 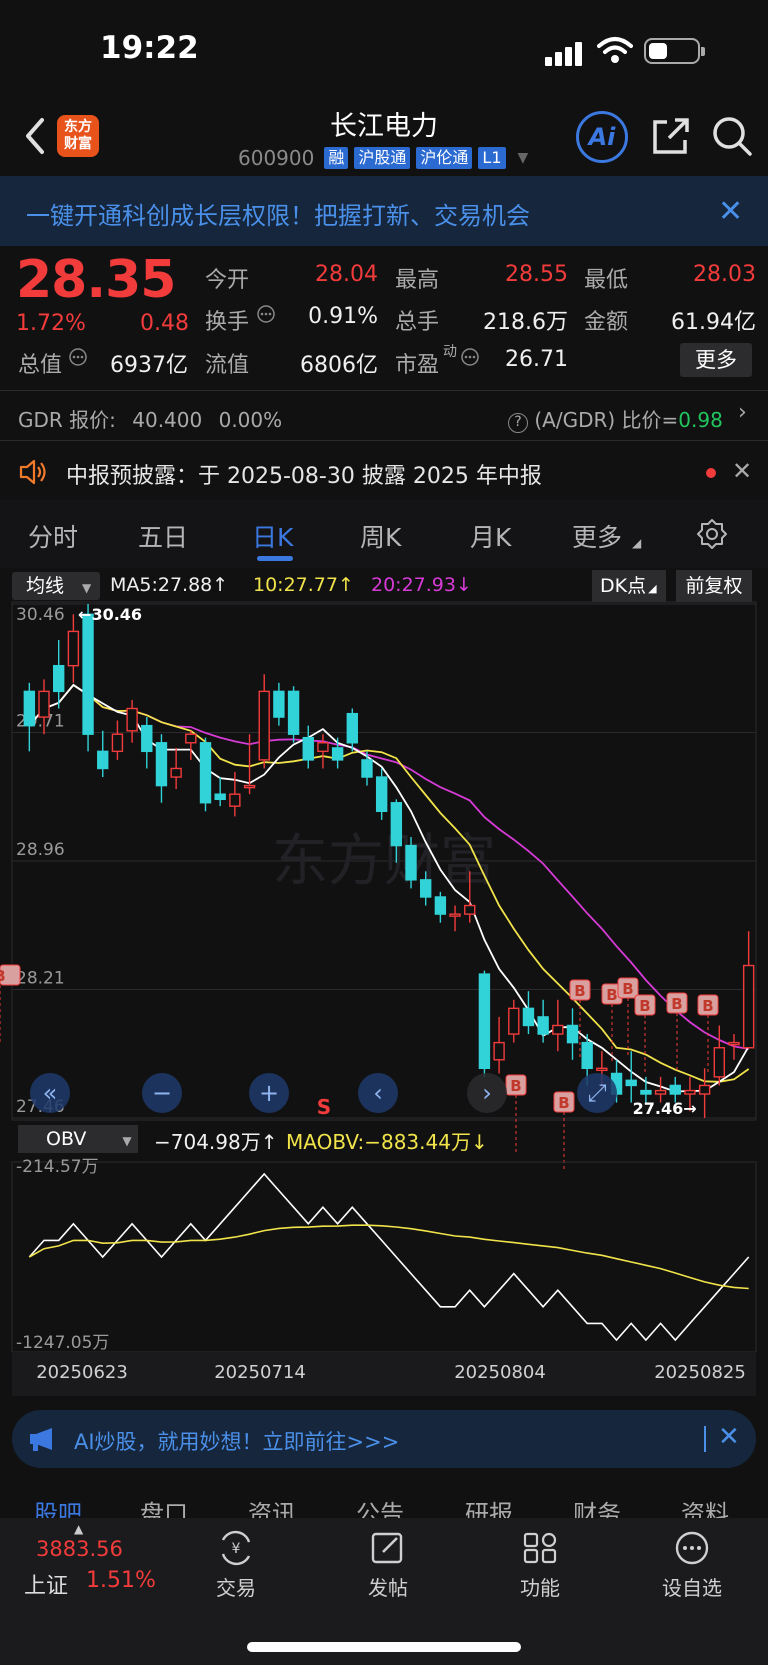 I want to click on active-tab-indicator, so click(x=275, y=558).